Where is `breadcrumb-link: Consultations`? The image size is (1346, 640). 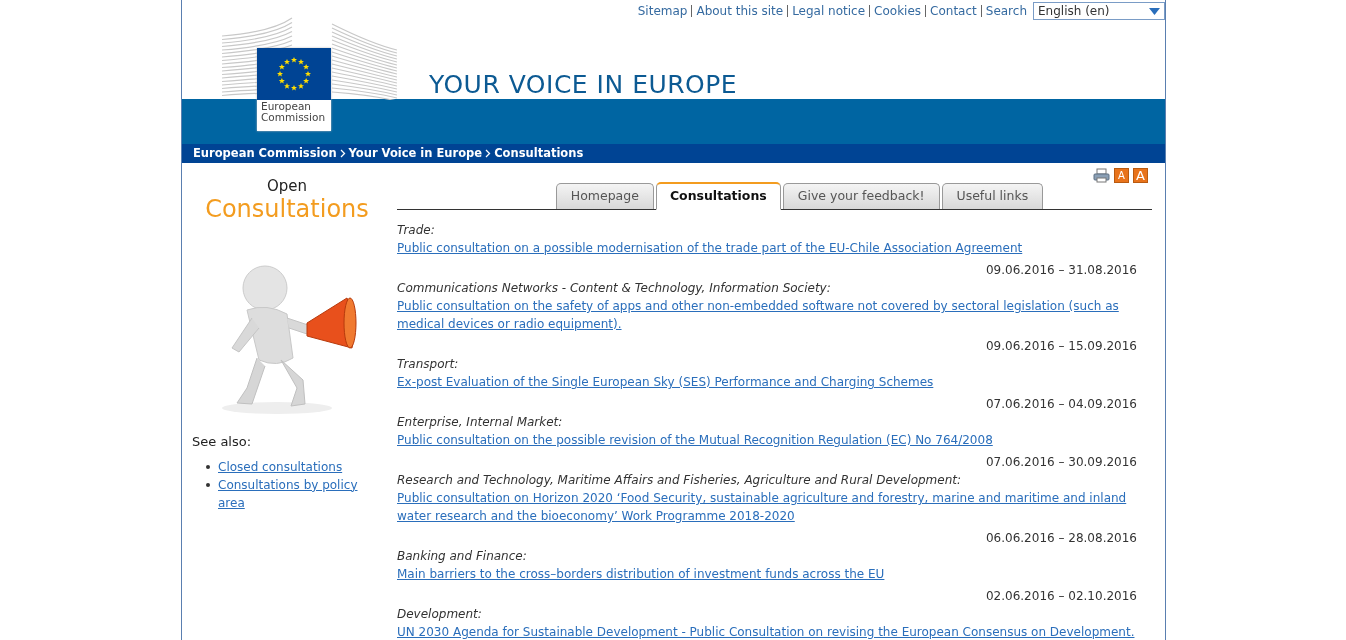 breadcrumb-link: Consultations is located at coordinates (539, 153).